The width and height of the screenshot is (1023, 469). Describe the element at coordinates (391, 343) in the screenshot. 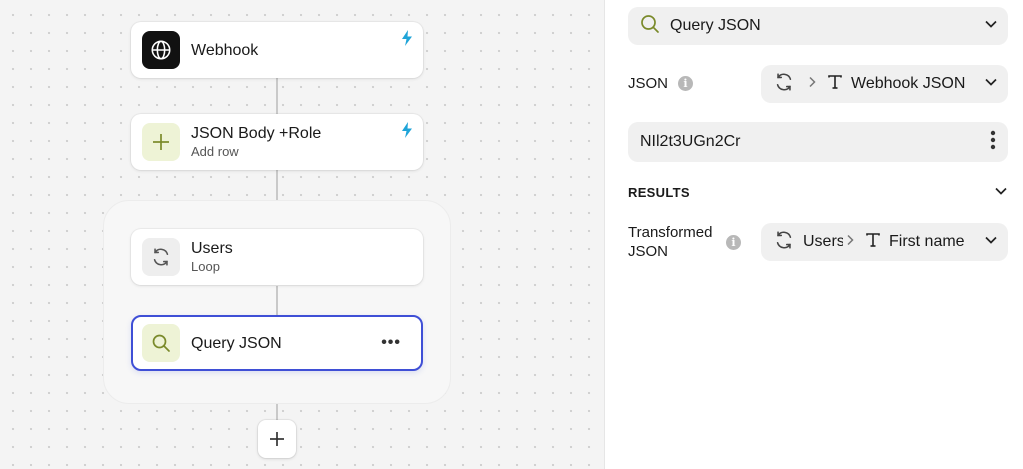

I see `more-options-icon: •••` at that location.